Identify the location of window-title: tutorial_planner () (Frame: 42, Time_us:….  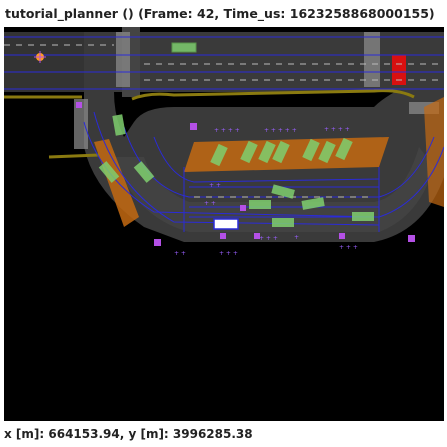
(220, 13).